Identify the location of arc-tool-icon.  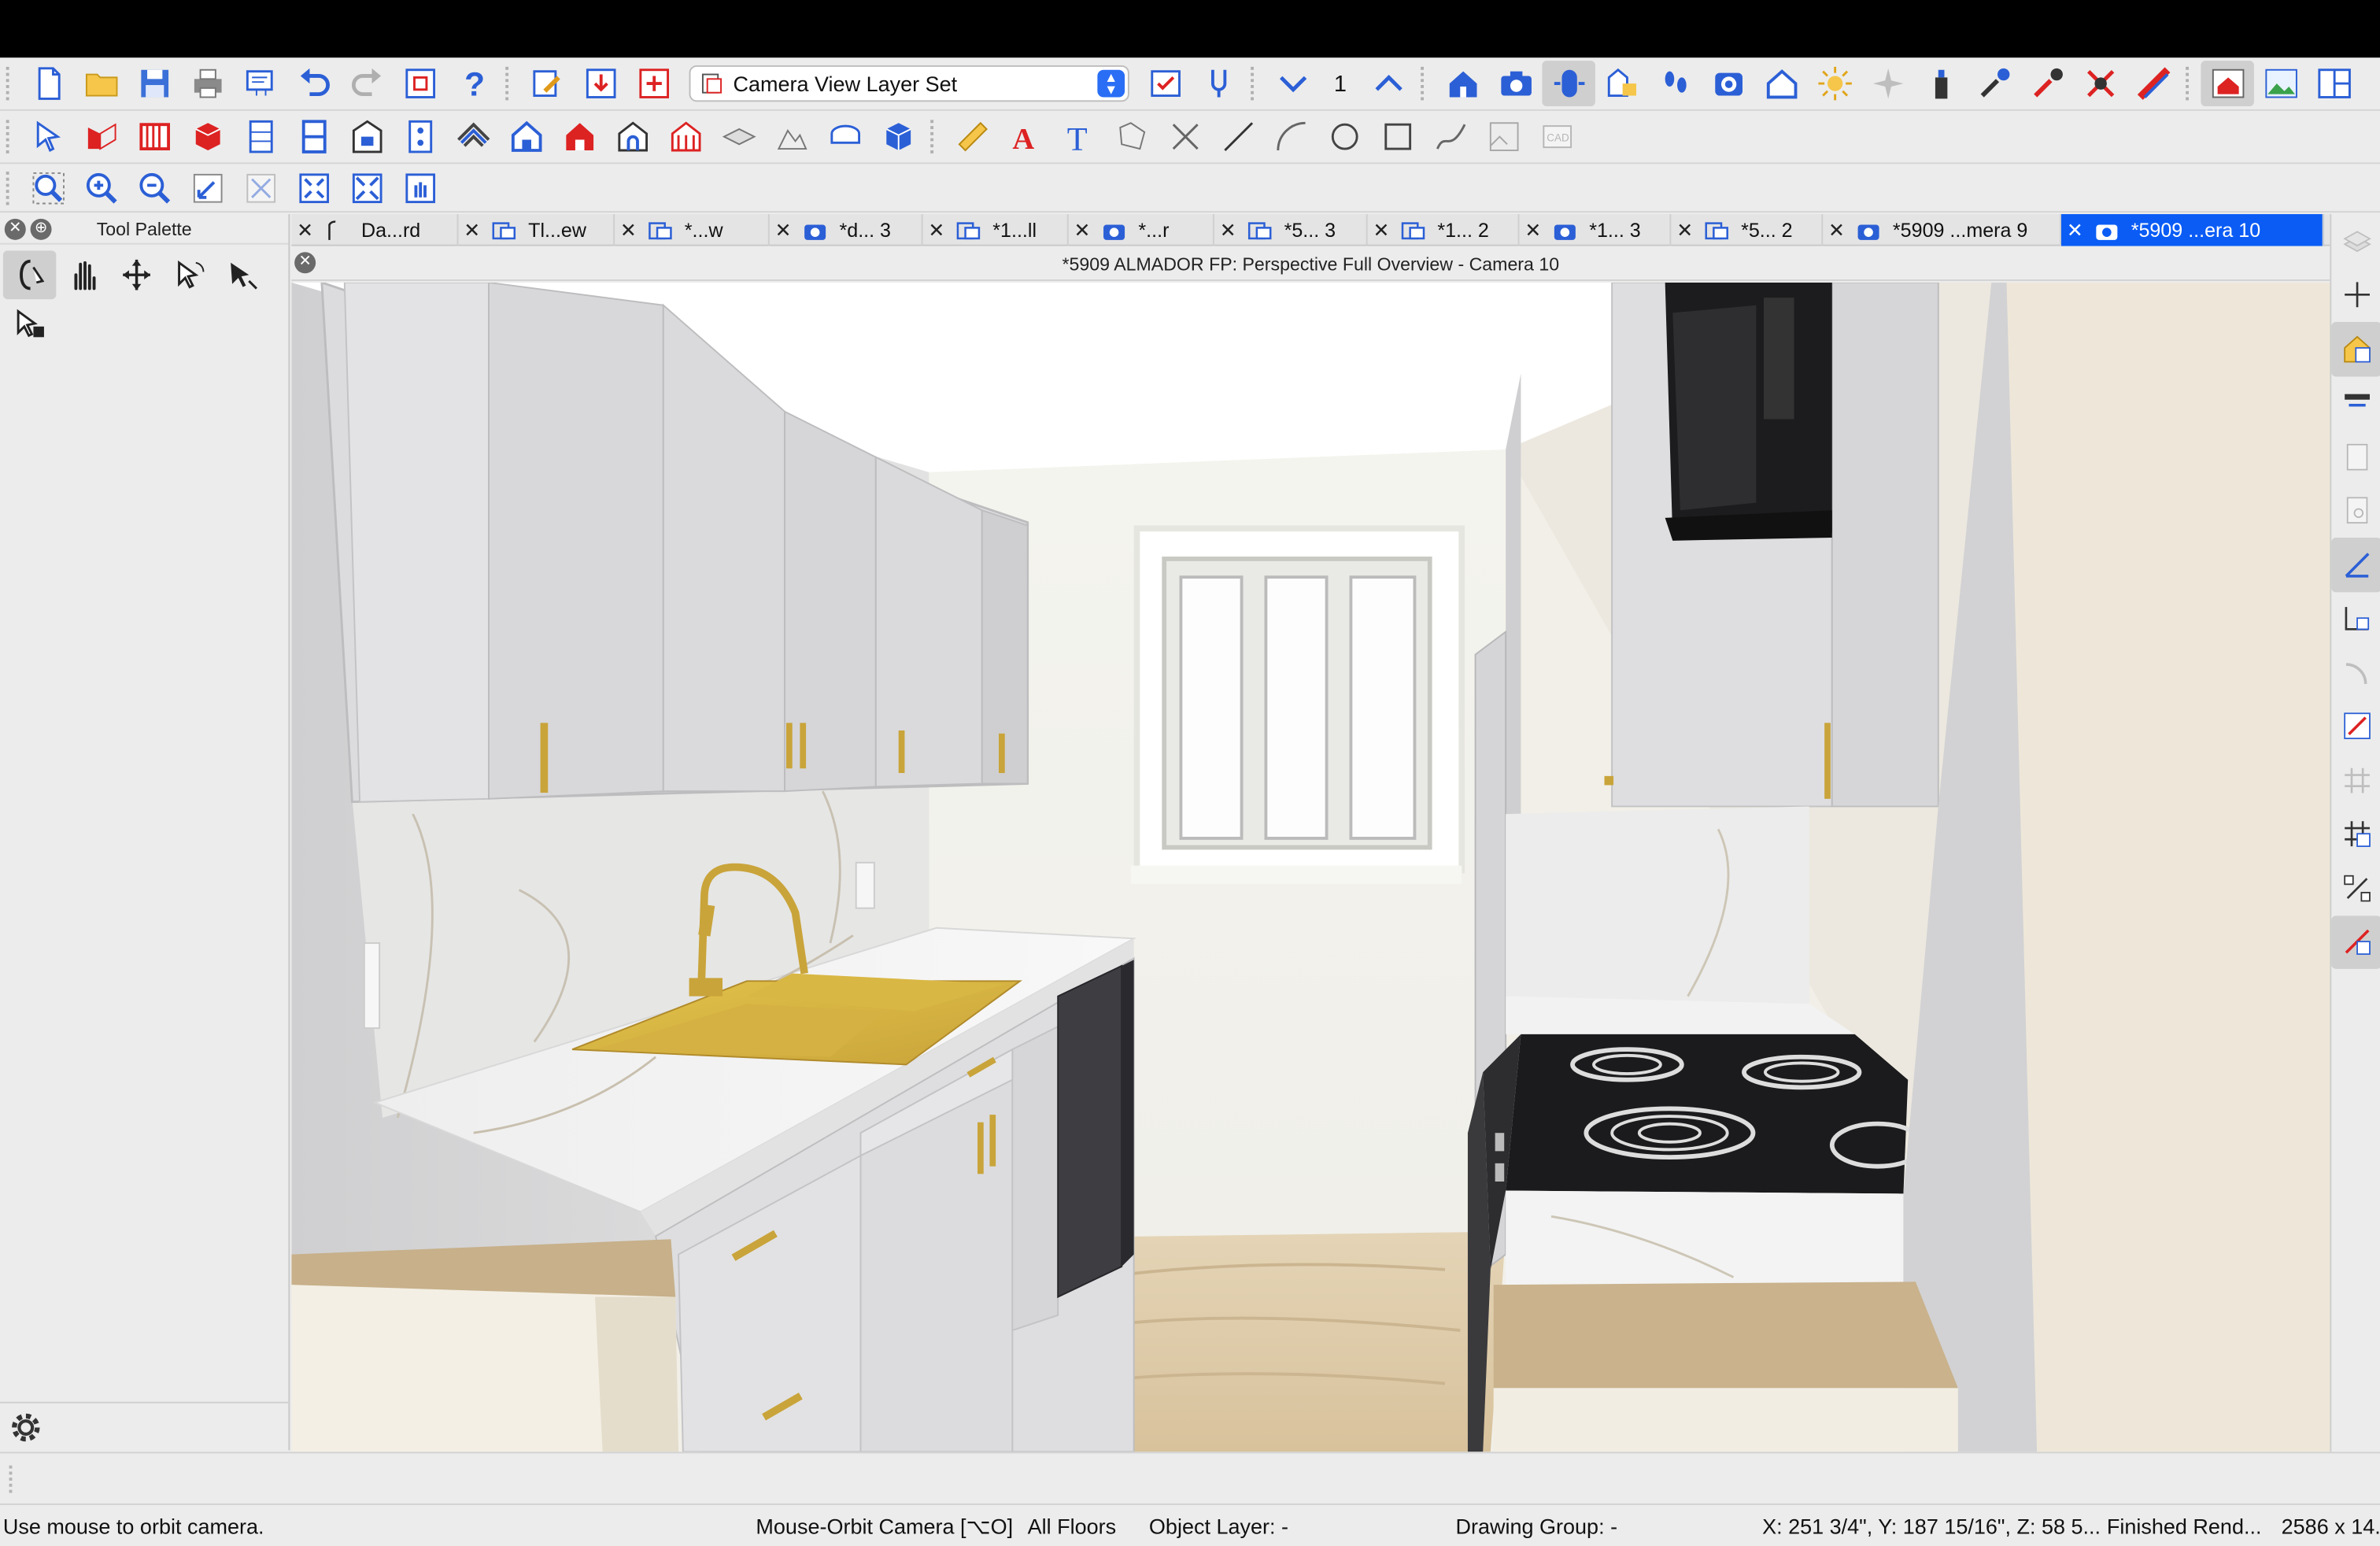
(1291, 137).